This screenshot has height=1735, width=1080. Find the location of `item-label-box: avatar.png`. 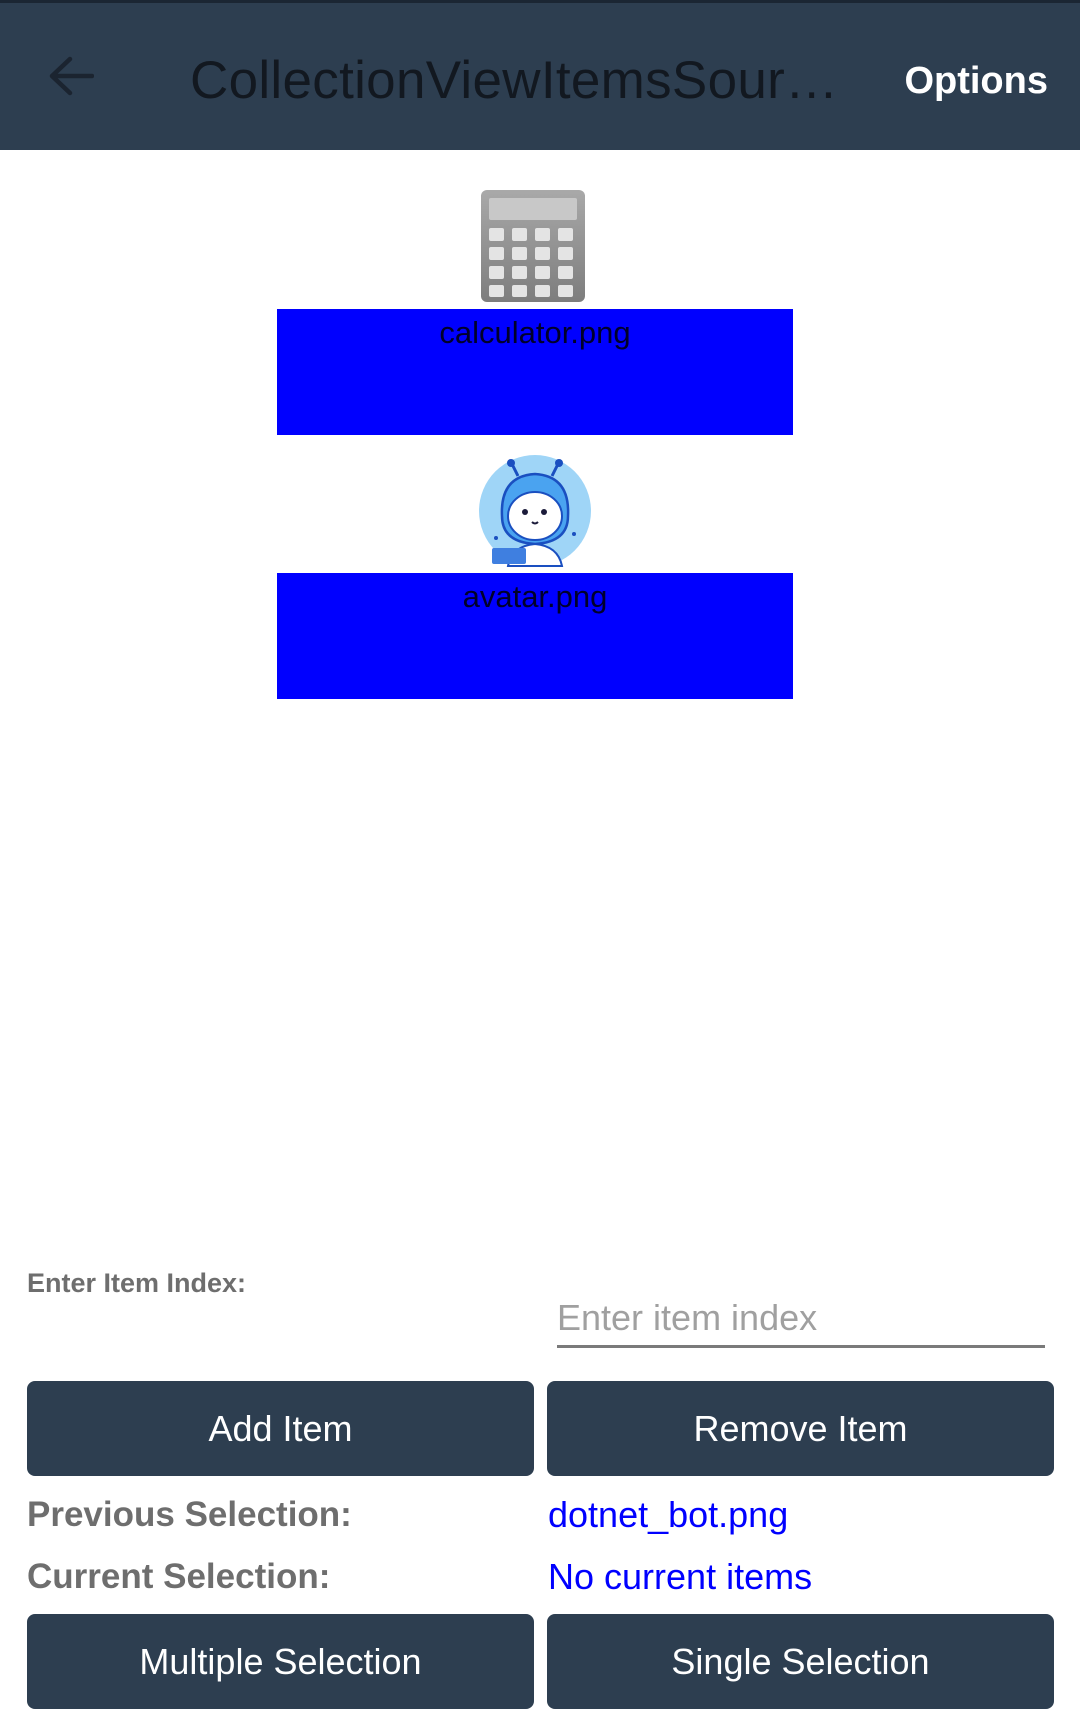

item-label-box: avatar.png is located at coordinates (535, 636).